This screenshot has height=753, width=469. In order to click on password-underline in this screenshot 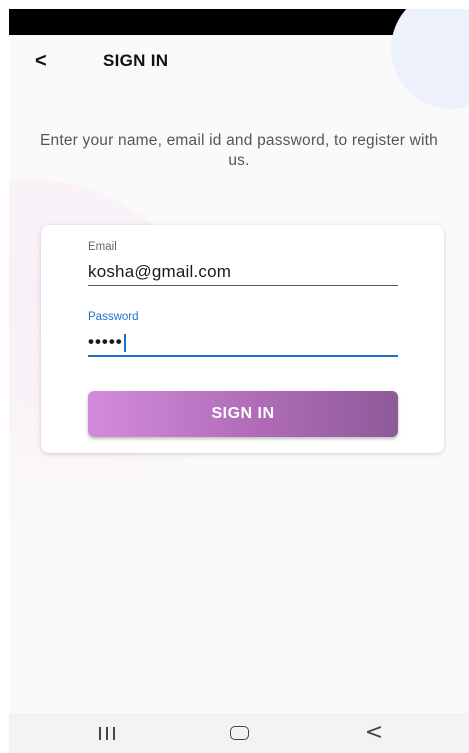, I will do `click(243, 356)`.